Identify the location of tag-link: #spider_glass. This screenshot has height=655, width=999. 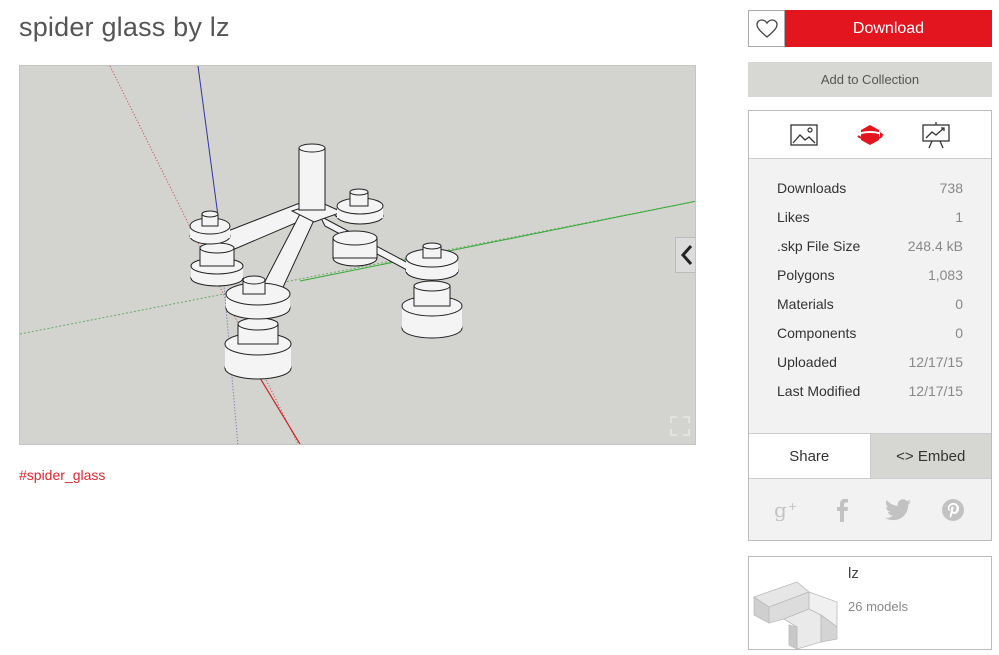
(62, 475).